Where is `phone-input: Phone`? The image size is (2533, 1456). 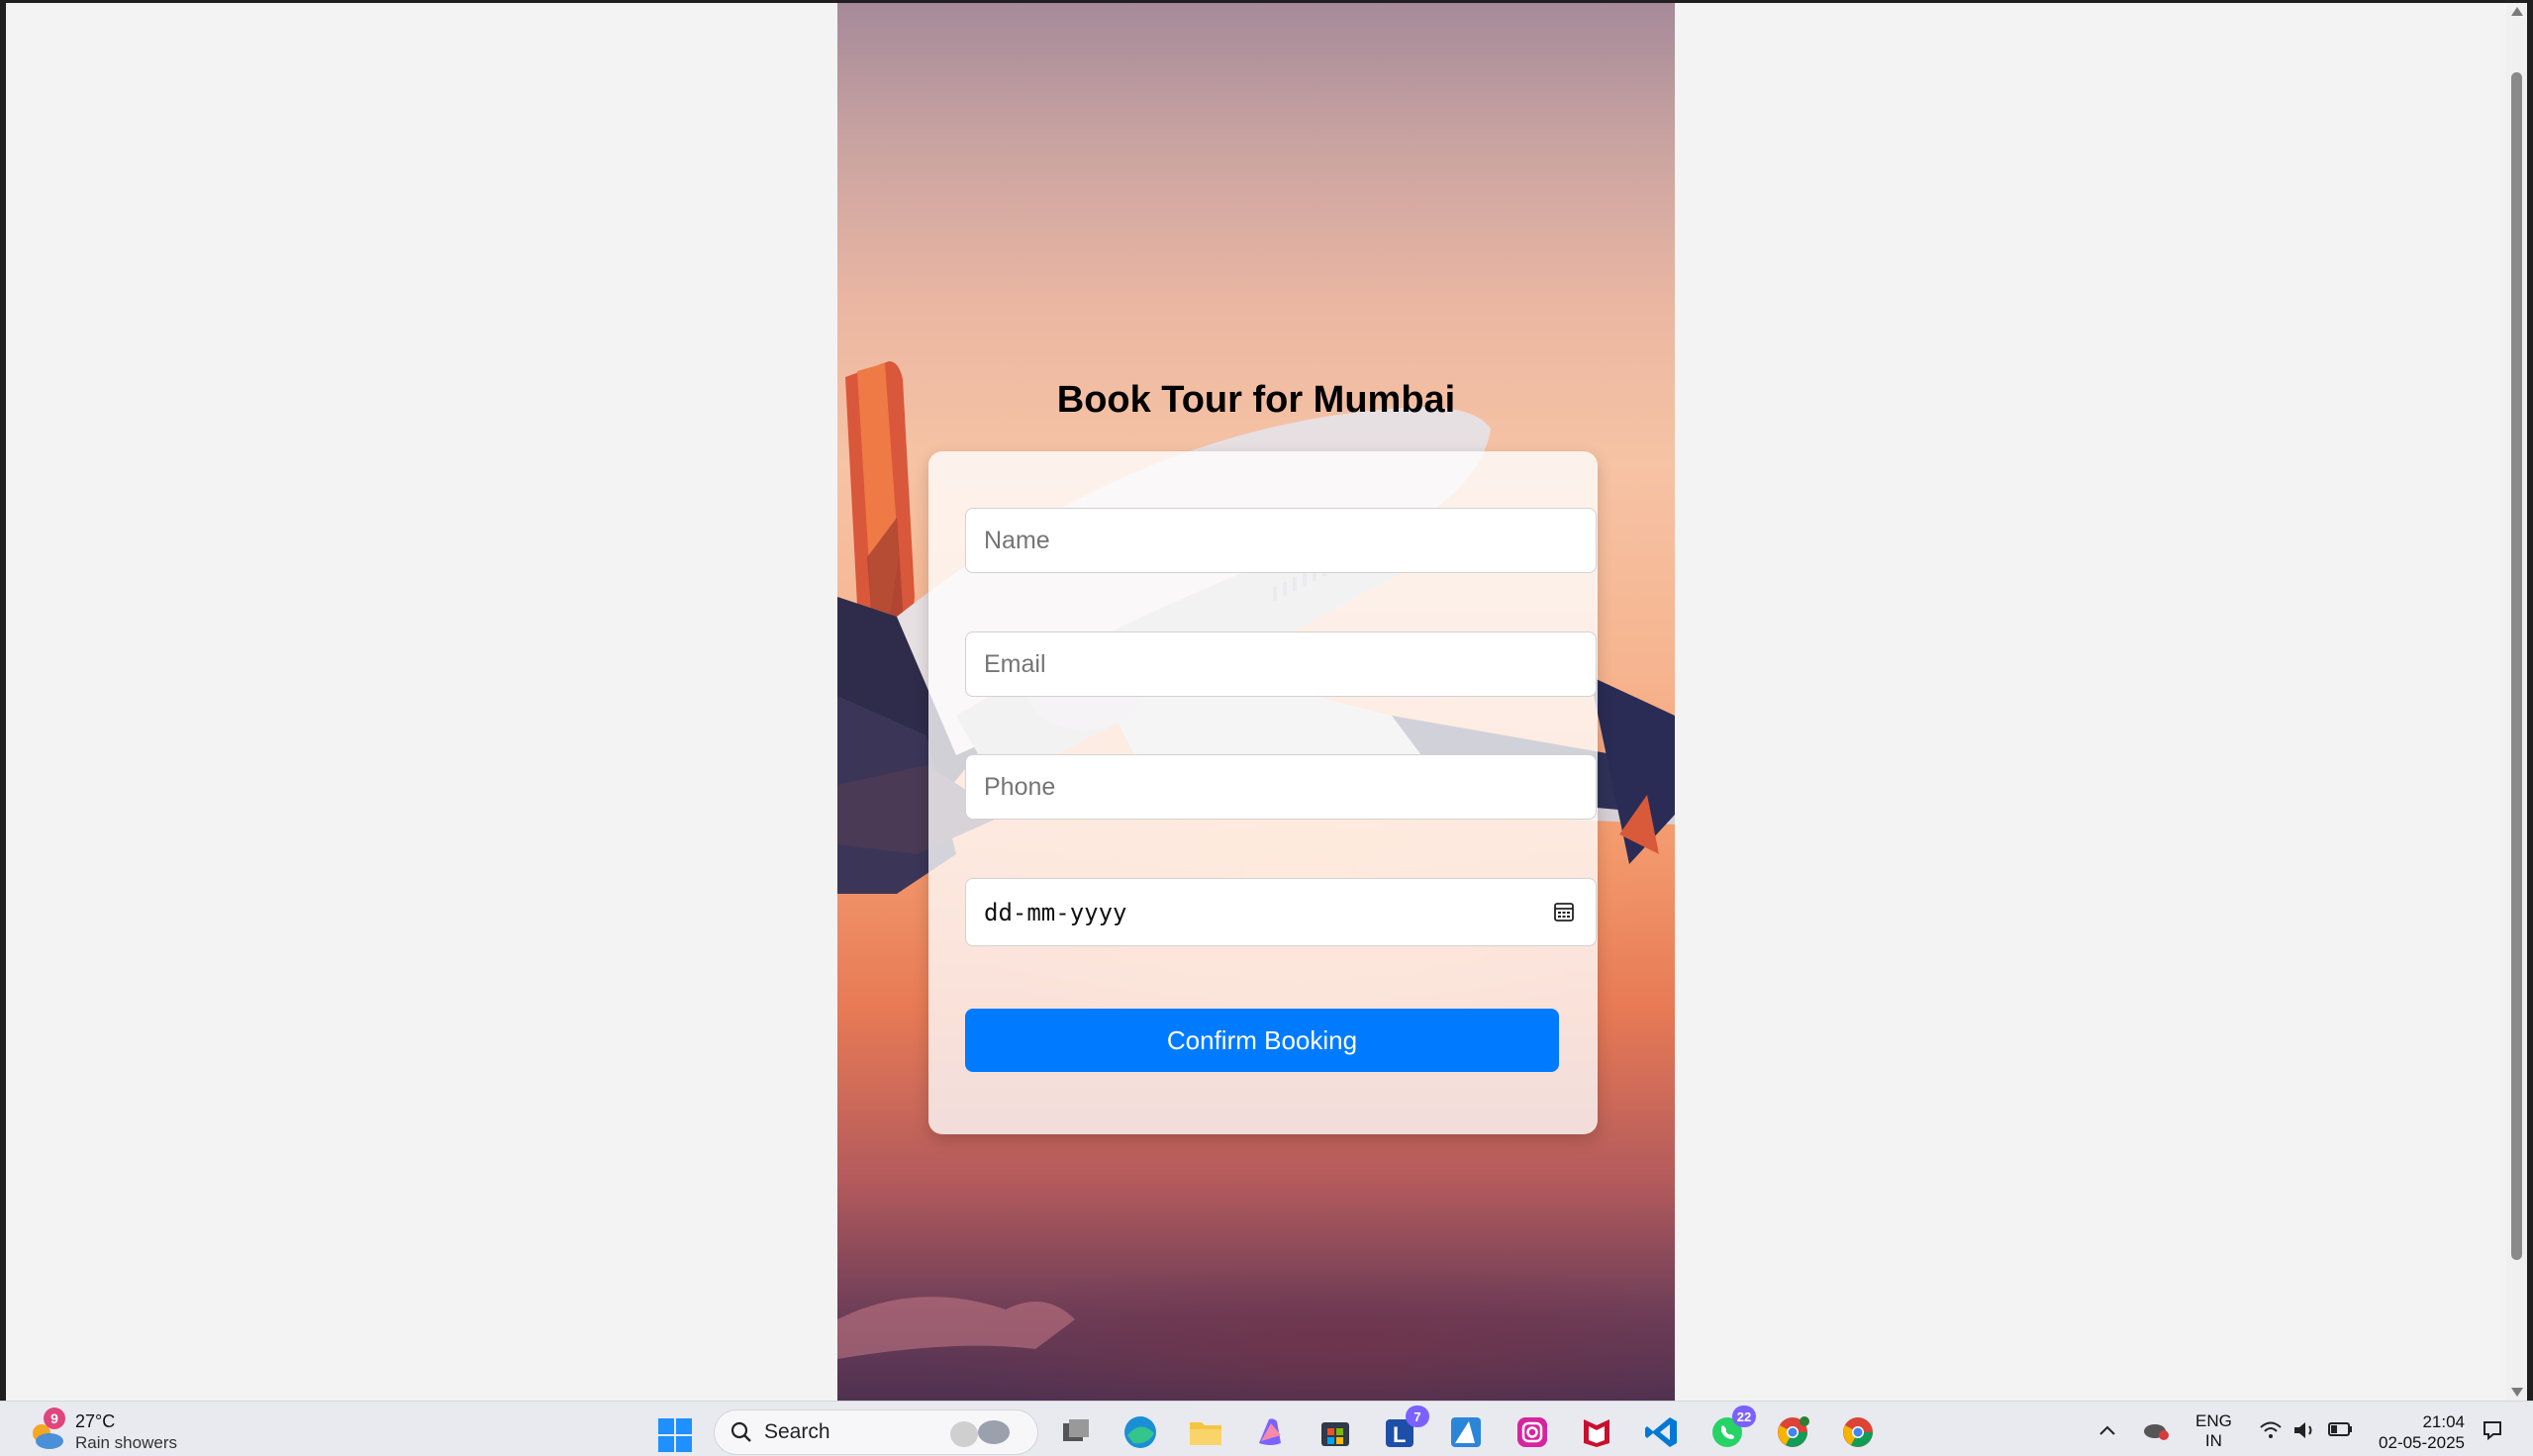
phone-input: Phone is located at coordinates (1281, 787).